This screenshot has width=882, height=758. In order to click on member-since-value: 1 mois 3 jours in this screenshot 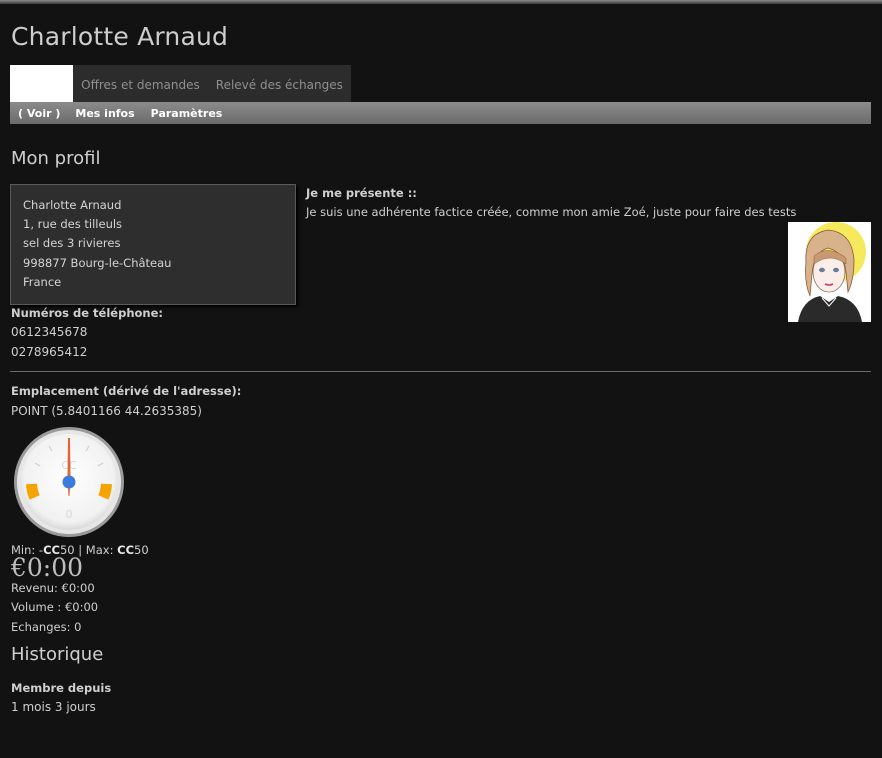, I will do `click(53, 707)`.